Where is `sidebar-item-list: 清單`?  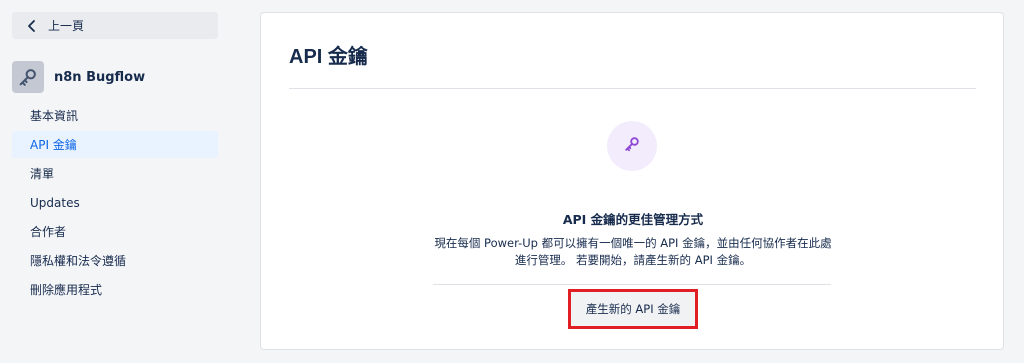 sidebar-item-list: 清單 is located at coordinates (115, 173).